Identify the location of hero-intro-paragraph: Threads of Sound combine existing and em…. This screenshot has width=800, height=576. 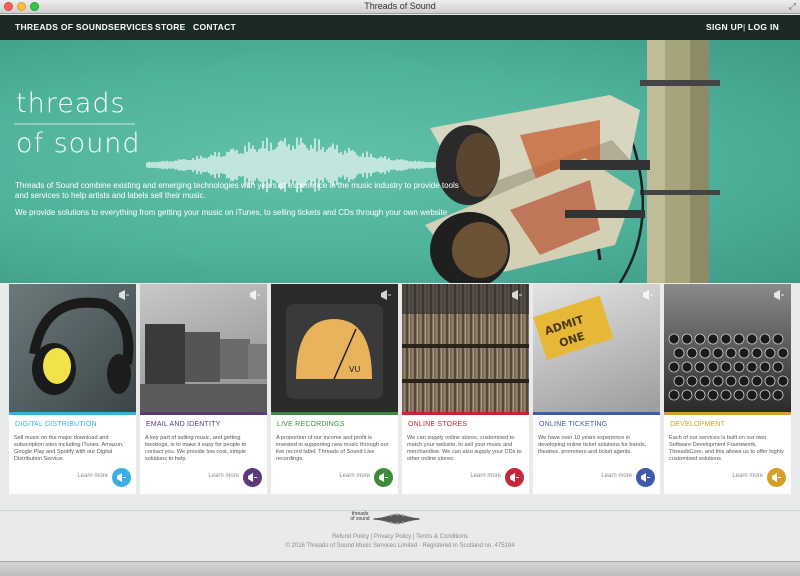
(237, 190).